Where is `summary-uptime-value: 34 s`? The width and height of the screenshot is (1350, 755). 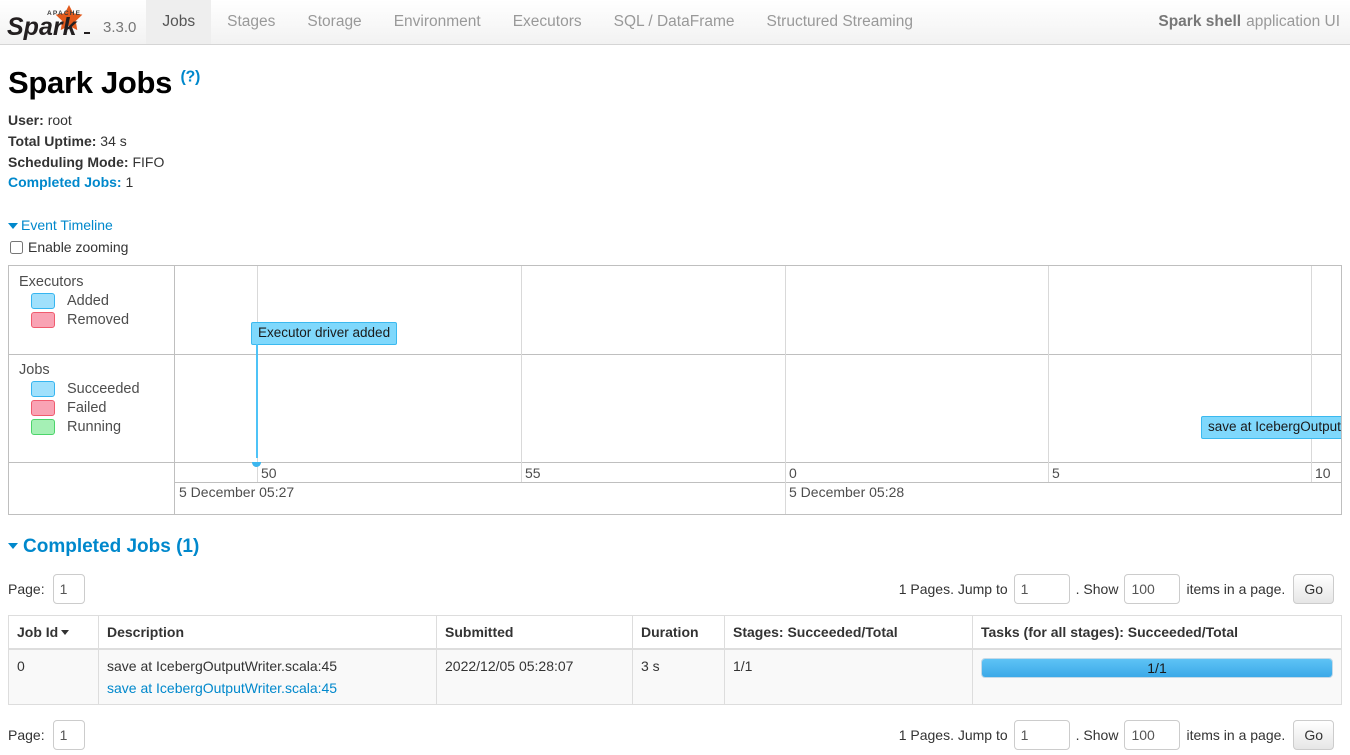 summary-uptime-value: 34 s is located at coordinates (113, 140).